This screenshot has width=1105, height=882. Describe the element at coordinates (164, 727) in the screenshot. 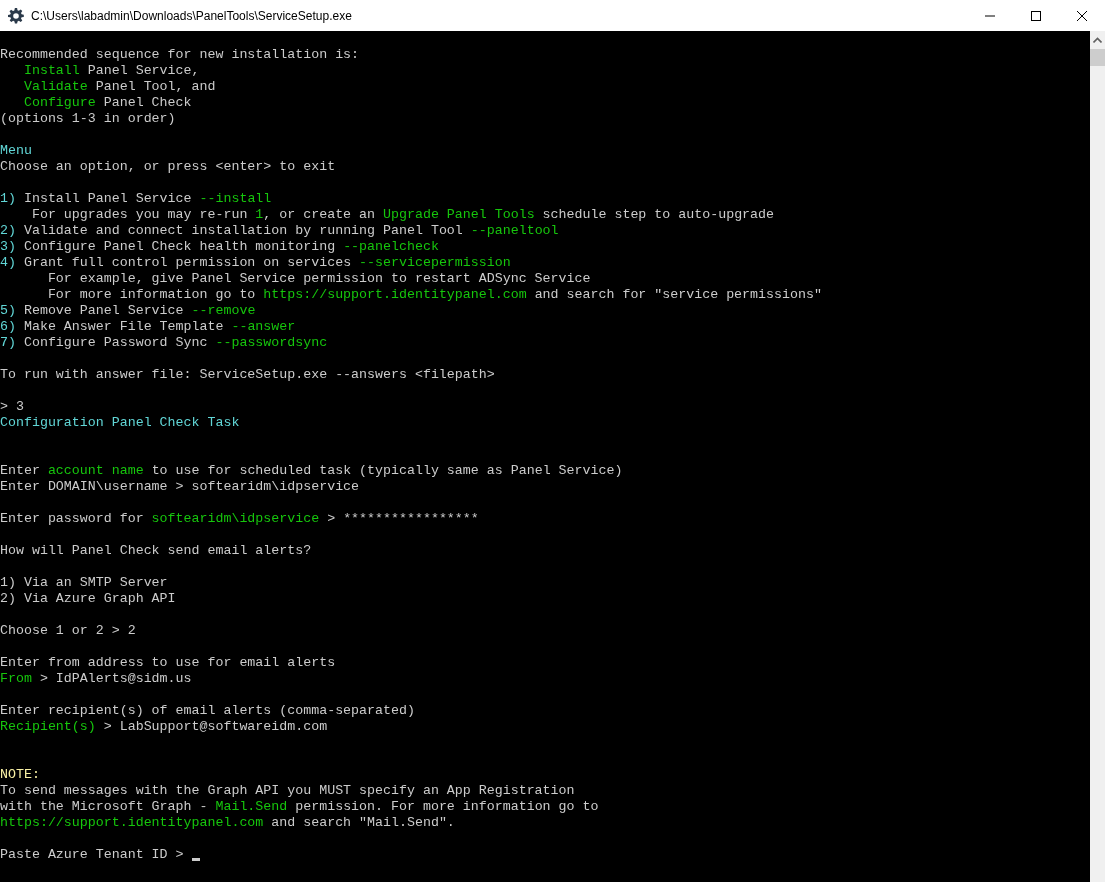

I see `console-line: Recipient(s) > LabSupport@softwareidm.com` at that location.